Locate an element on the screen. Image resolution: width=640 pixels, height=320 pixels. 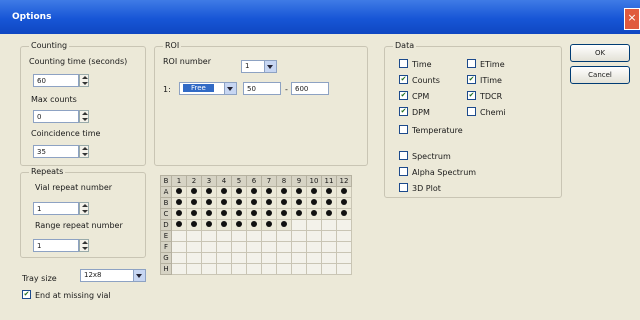
coincidence-time-spinner is located at coordinates (84, 151).